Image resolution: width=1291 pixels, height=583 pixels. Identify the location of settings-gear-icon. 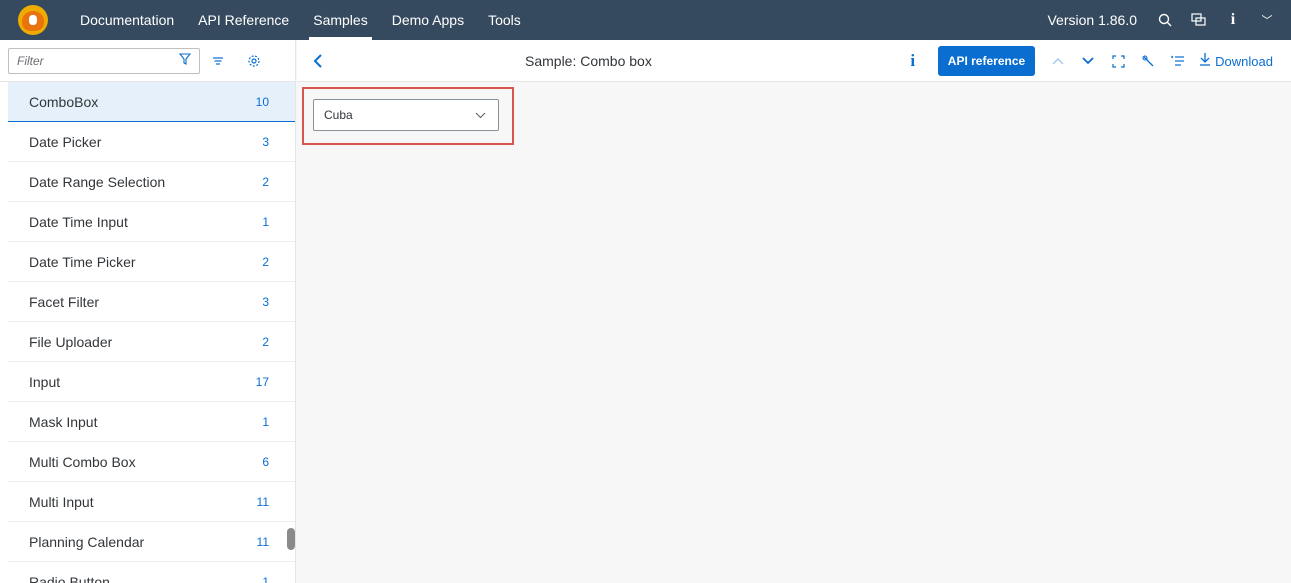
(254, 61).